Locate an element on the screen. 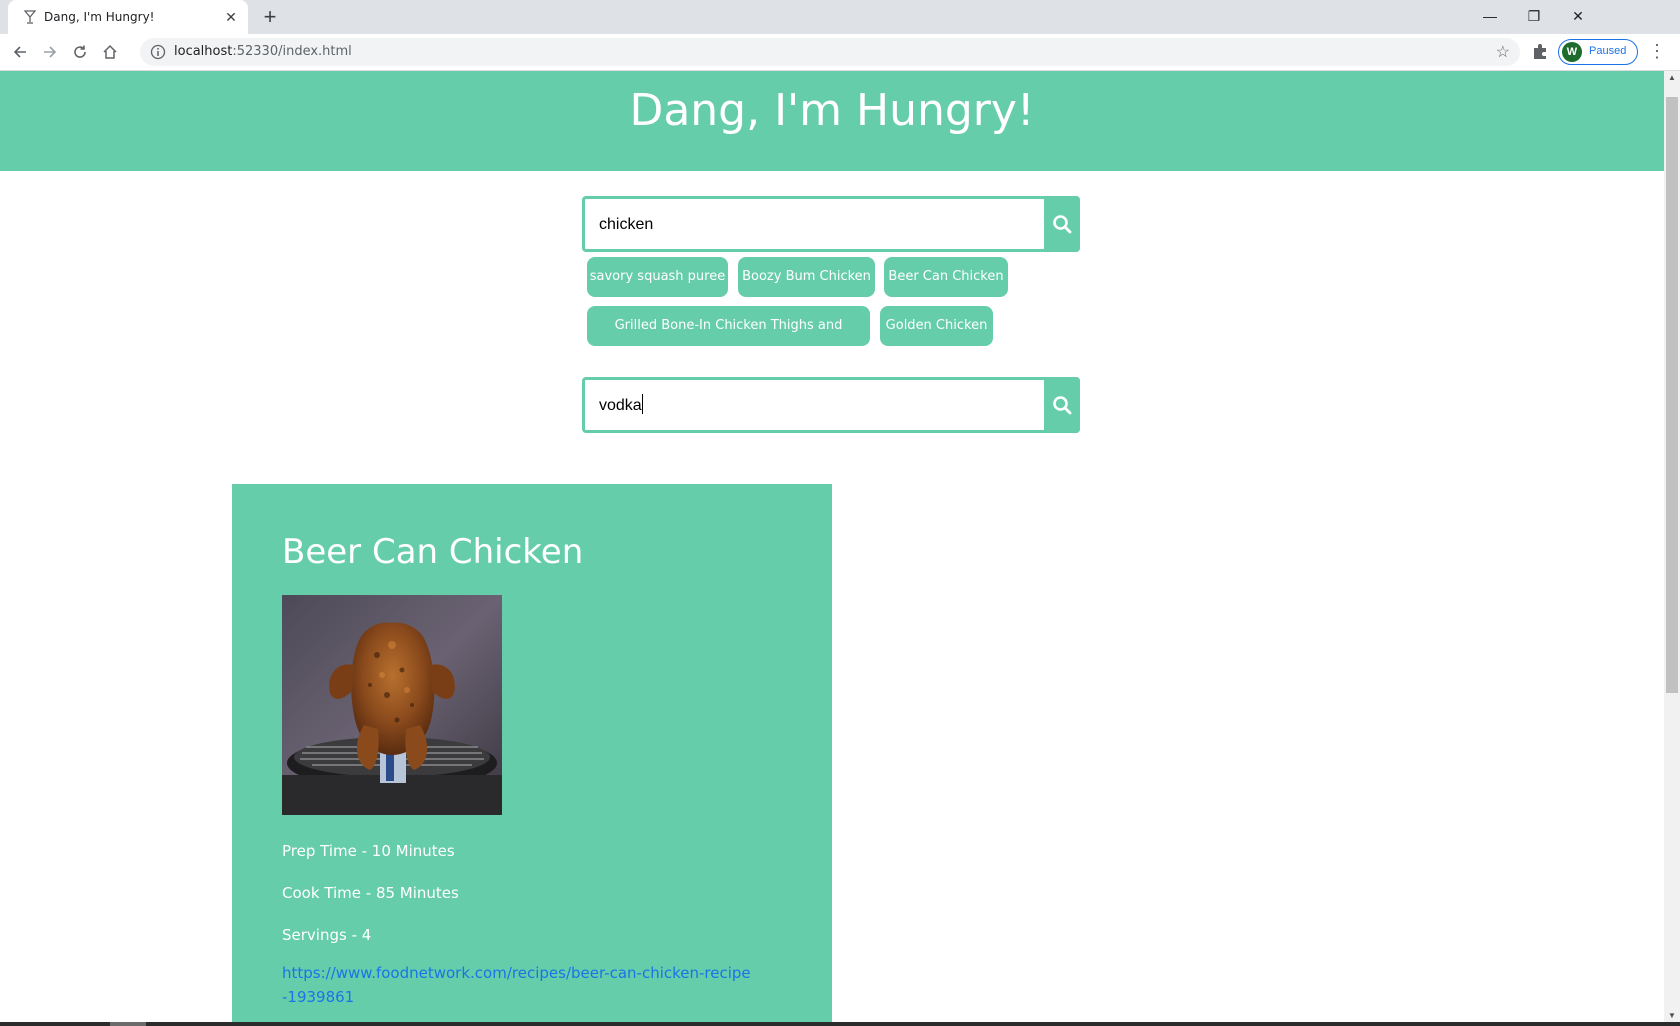 The image size is (1680, 1026). page-title: Dang, I'm Hungry! is located at coordinates (832, 110).